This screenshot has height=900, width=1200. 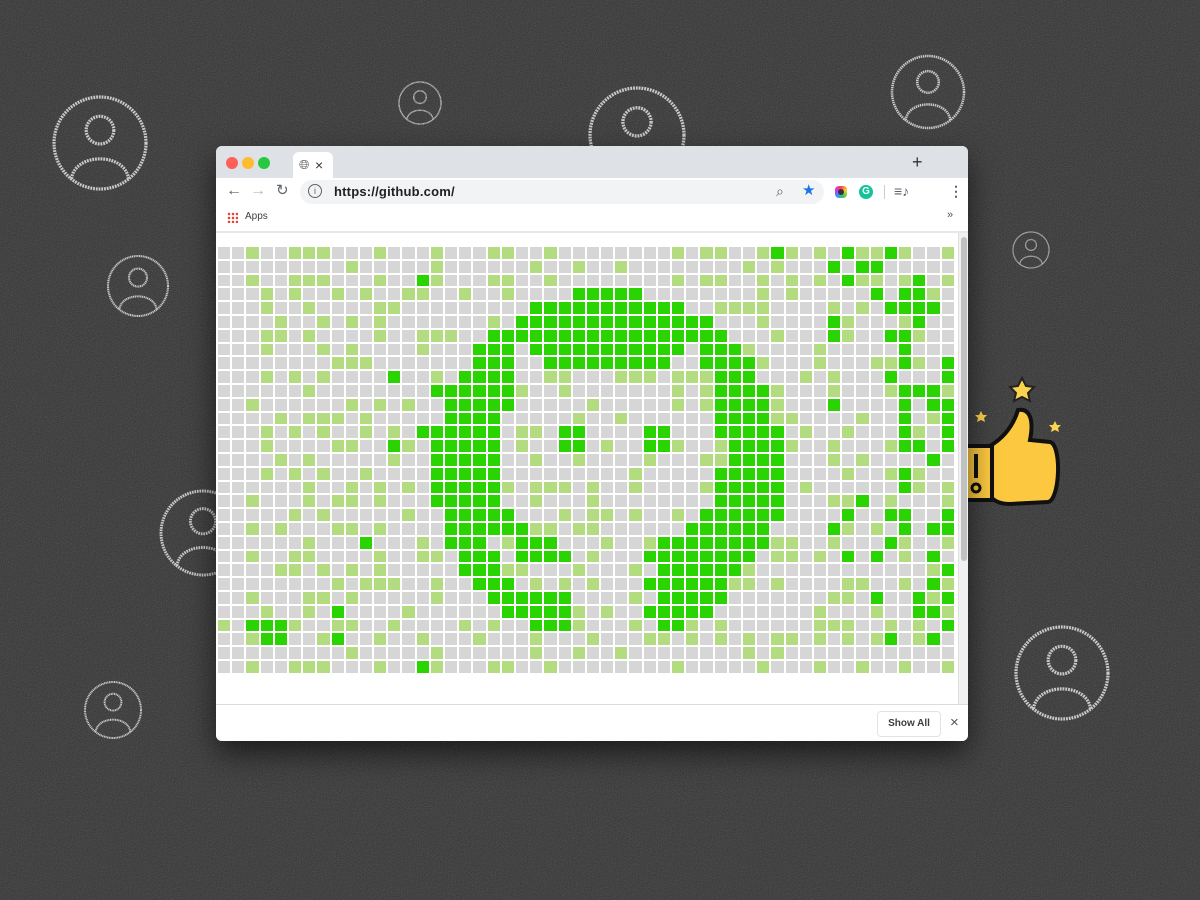 What do you see at coordinates (232, 163) in the screenshot?
I see `close-window-button` at bounding box center [232, 163].